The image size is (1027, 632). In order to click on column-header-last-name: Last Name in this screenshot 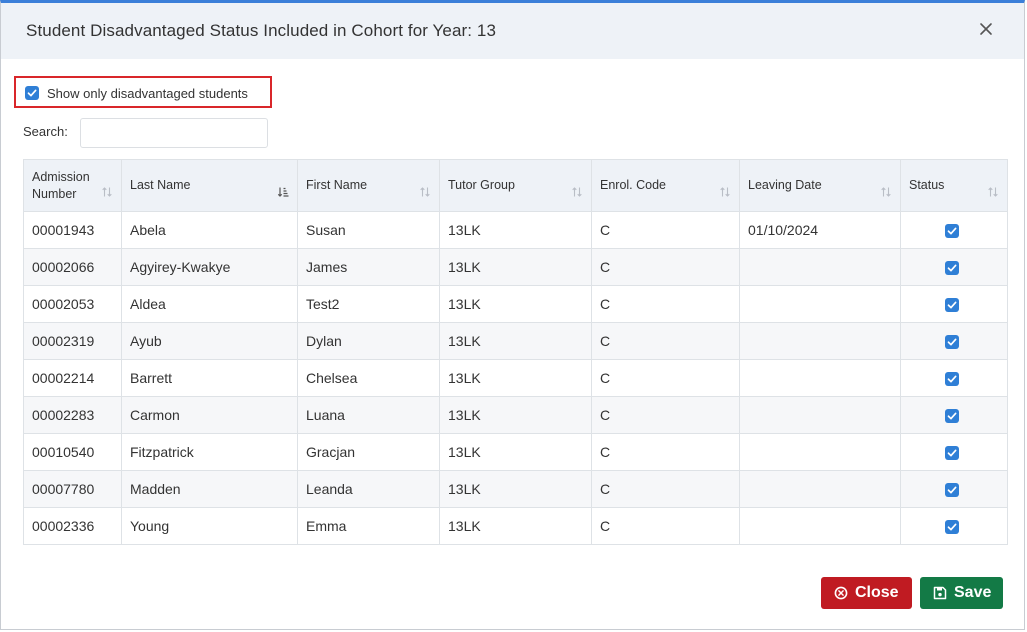, I will do `click(209, 185)`.